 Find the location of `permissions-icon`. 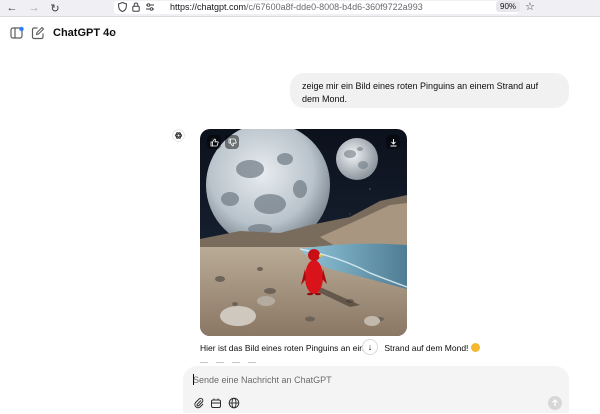

permissions-icon is located at coordinates (150, 8).